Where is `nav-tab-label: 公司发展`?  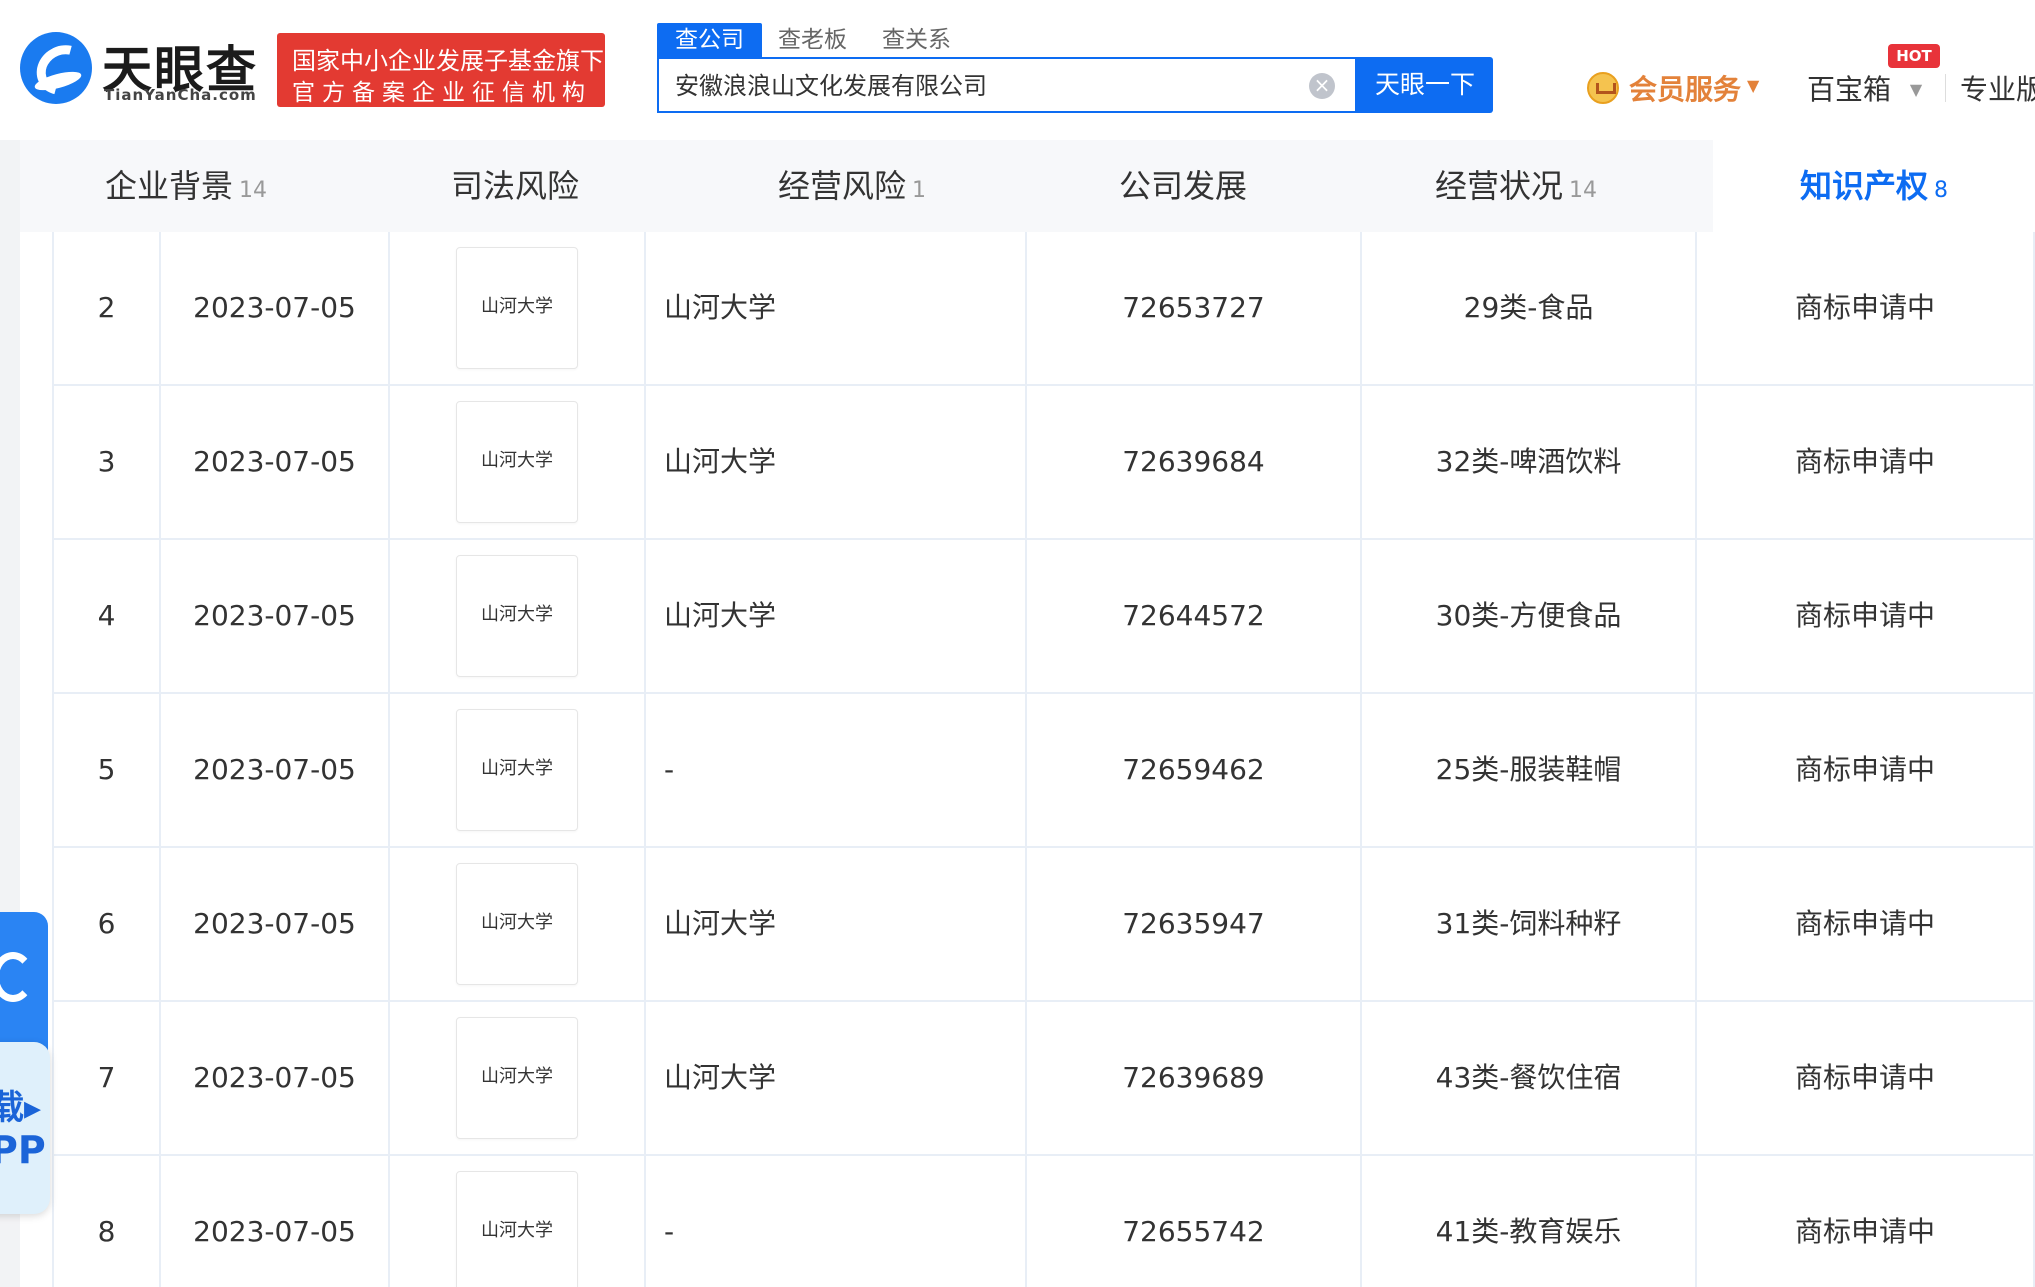 nav-tab-label: 公司发展 is located at coordinates (1182, 186).